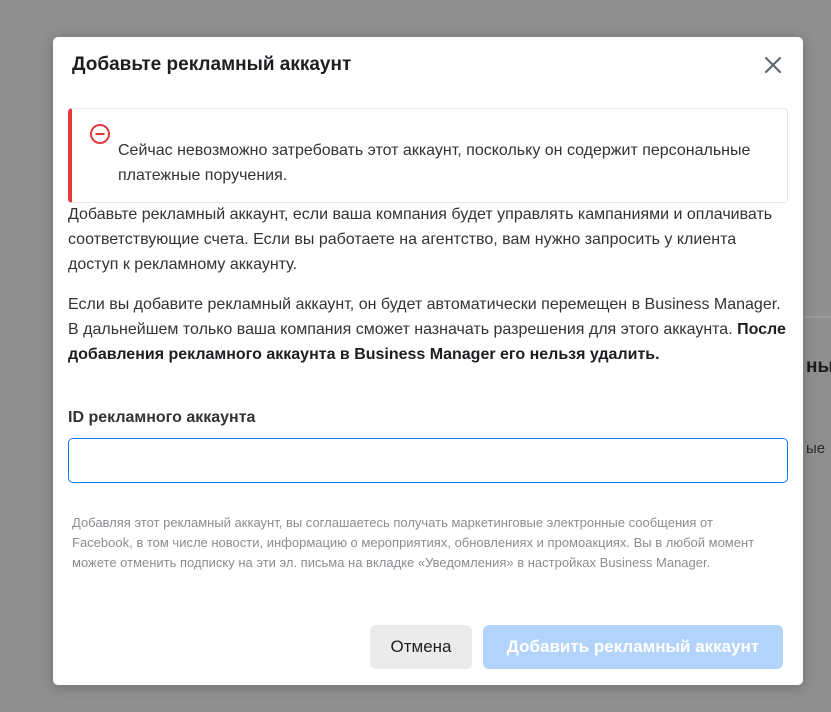 This screenshot has height=712, width=831. I want to click on ad-account-id-input, so click(428, 460).